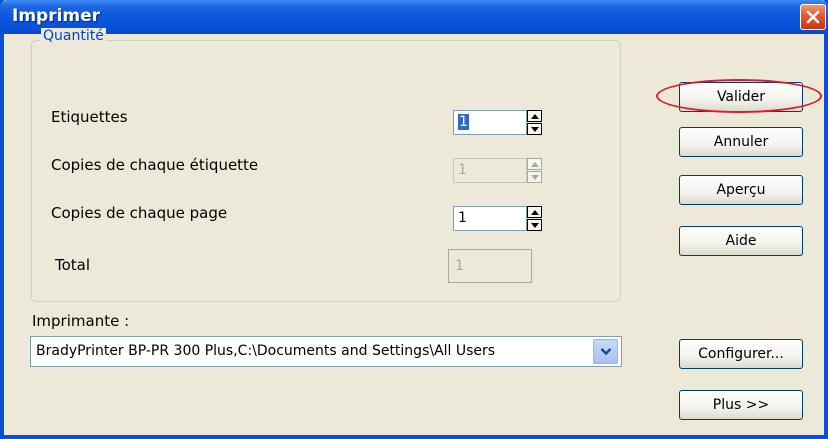  I want to click on copies-per-page-label: Copies de chaque page, so click(139, 213).